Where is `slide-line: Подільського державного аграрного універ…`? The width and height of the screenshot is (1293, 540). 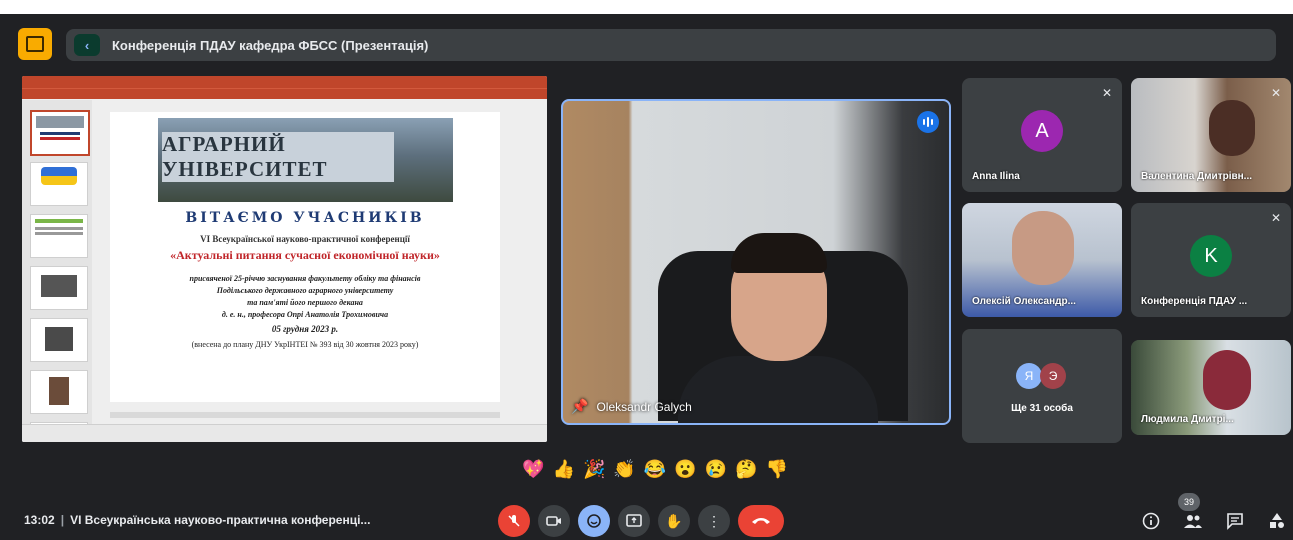
slide-line: Подільського державного аграрного універ… is located at coordinates (305, 290).